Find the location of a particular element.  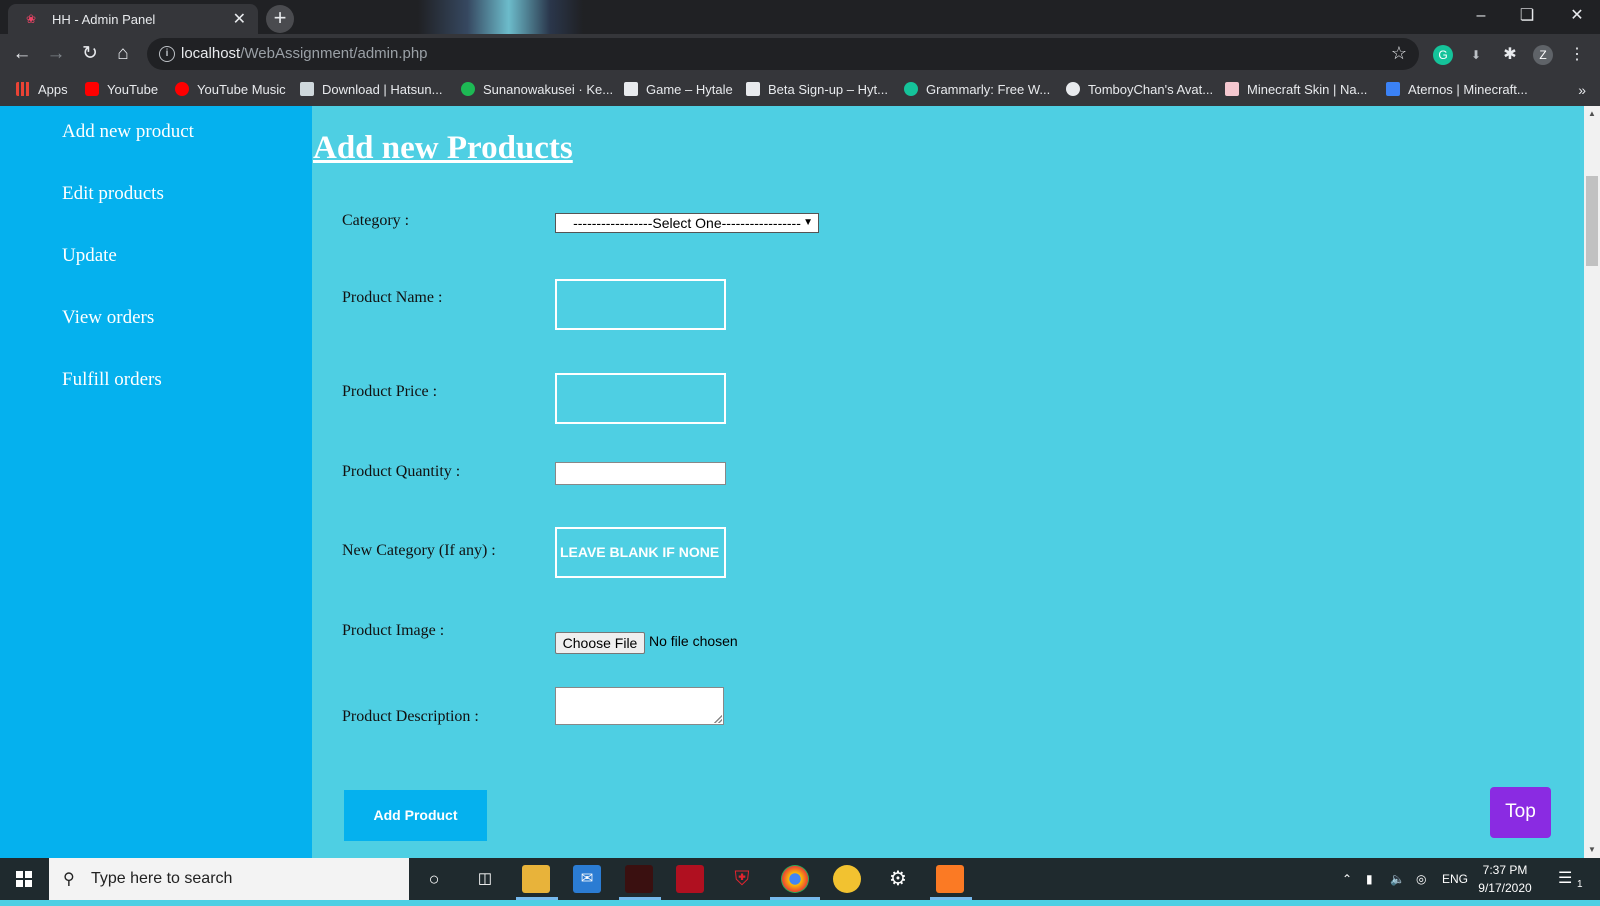

product-price-input is located at coordinates (640, 398).